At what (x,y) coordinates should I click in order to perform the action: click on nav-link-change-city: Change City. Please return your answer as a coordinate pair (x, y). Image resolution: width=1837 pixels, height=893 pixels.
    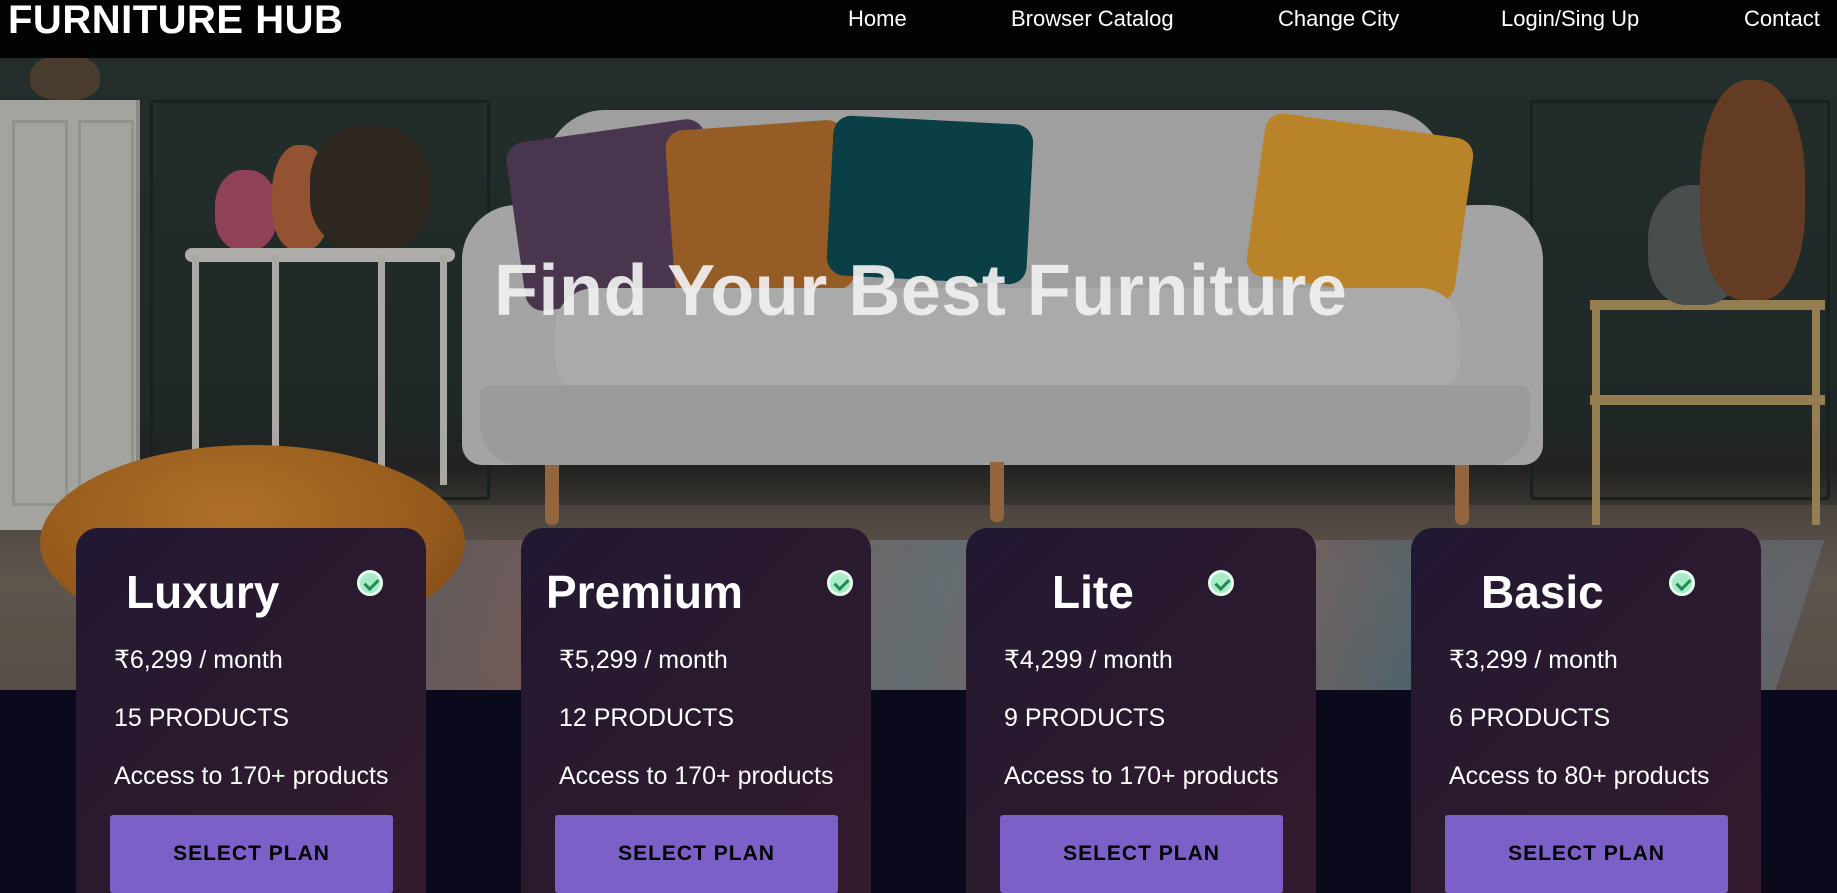
    Looking at the image, I should click on (1338, 19).